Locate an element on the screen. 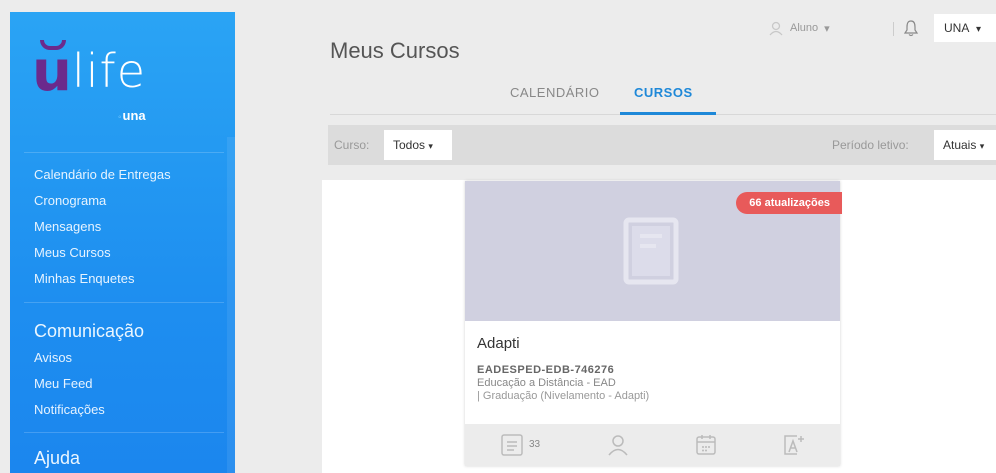 The height and width of the screenshot is (473, 996). user-menu: Aluno ▾ is located at coordinates (799, 28).